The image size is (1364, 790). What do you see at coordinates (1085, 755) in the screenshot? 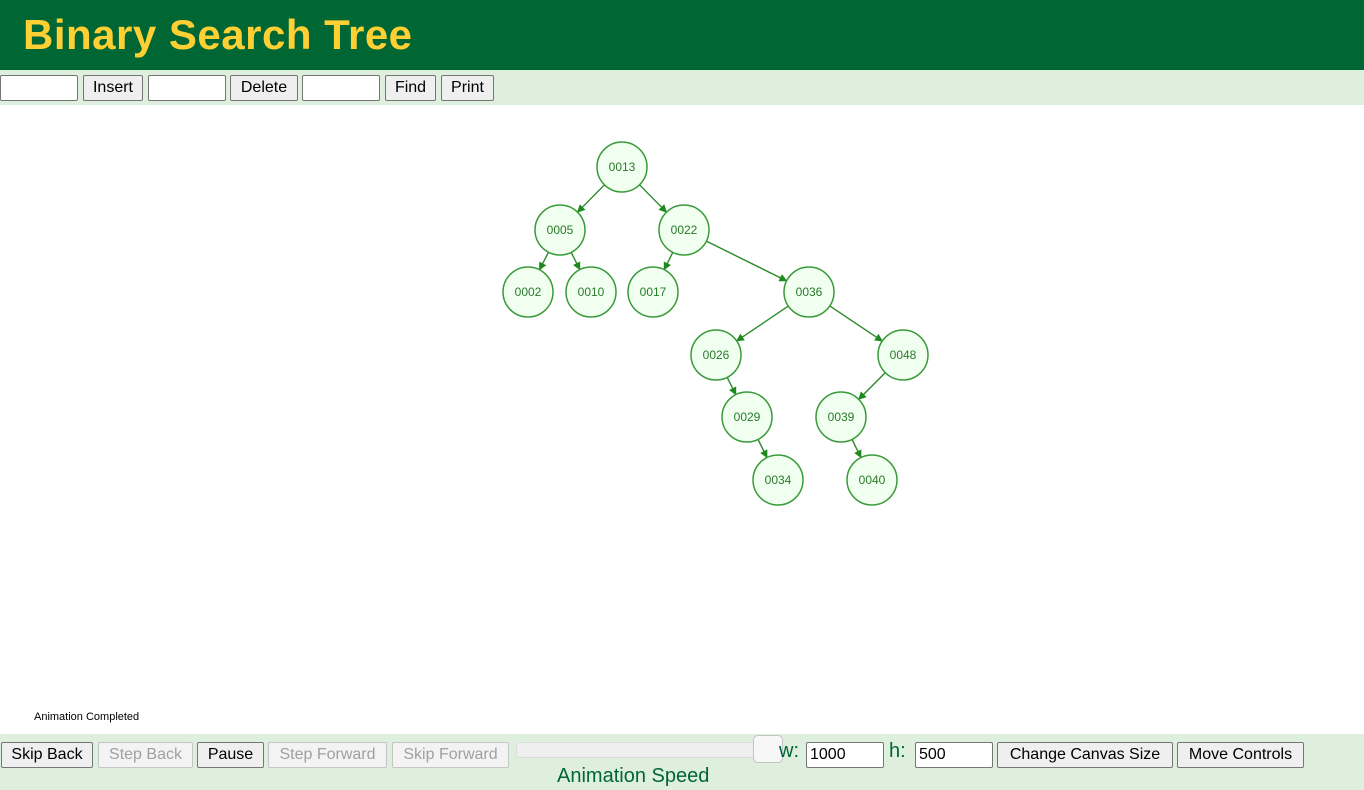
I see `change-canvas-size-button: Change Canvas Size` at bounding box center [1085, 755].